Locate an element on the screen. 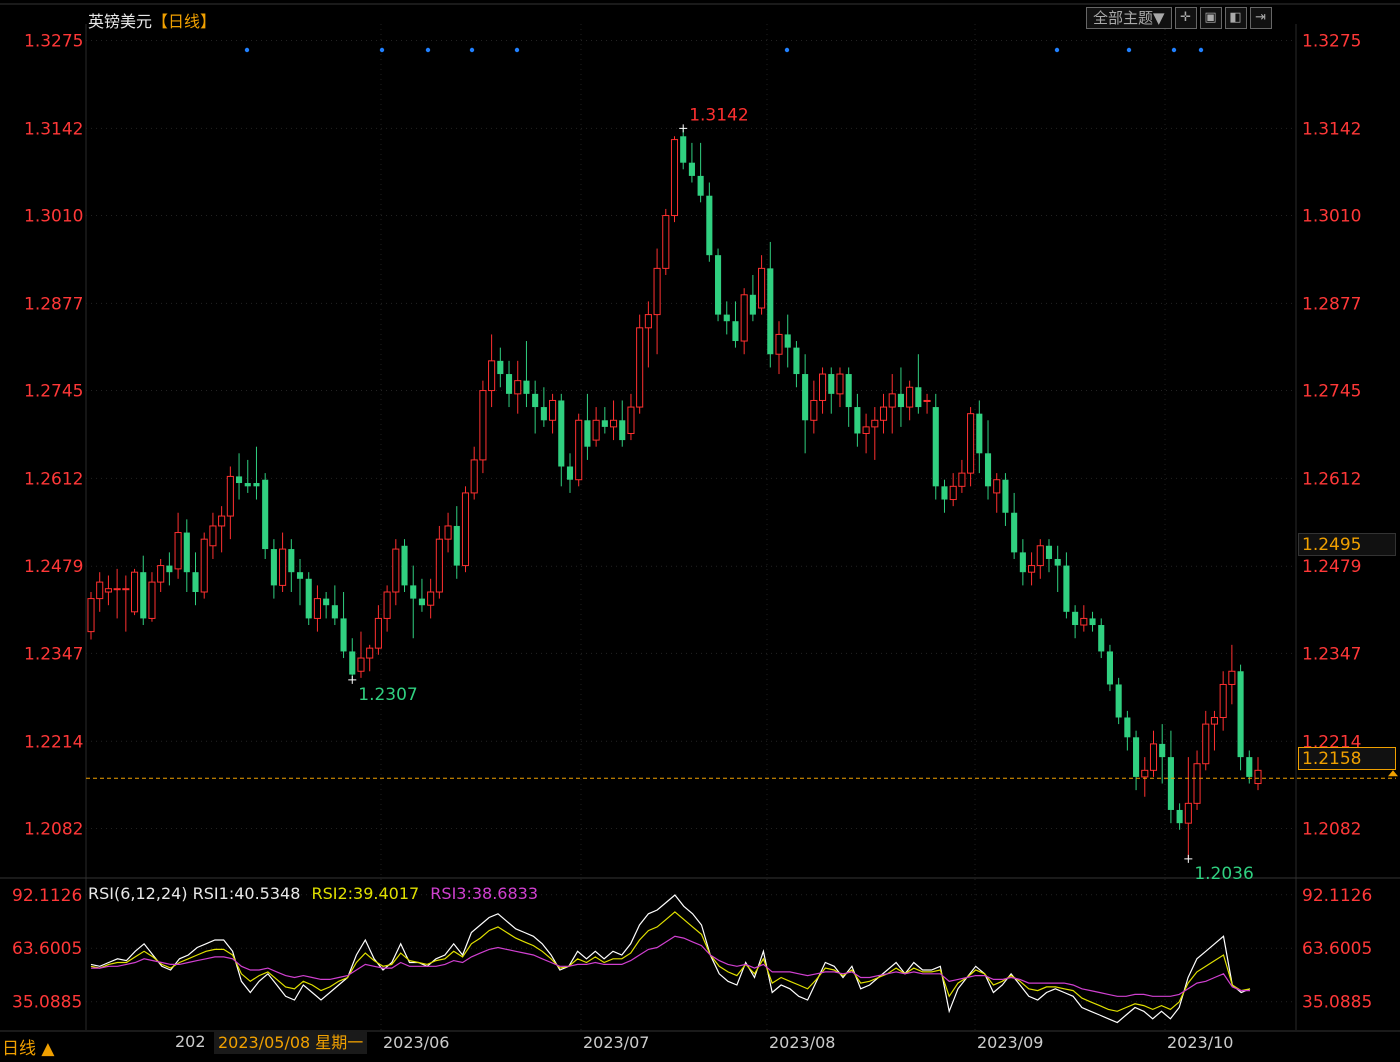  price-tick-right: 1.3275 is located at coordinates (1331, 42).